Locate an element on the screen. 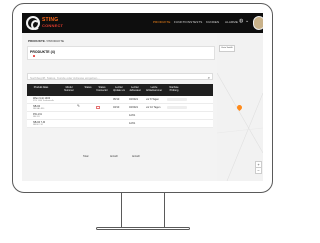 This screenshot has height=243, width=320. row-update: 05/10 is located at coordinates (116, 99).